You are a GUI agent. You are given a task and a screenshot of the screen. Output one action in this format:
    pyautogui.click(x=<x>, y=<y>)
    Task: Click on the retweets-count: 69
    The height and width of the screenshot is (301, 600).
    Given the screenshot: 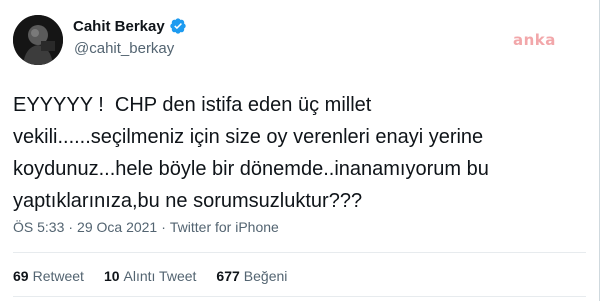 What is the action you would take?
    pyautogui.click(x=21, y=276)
    